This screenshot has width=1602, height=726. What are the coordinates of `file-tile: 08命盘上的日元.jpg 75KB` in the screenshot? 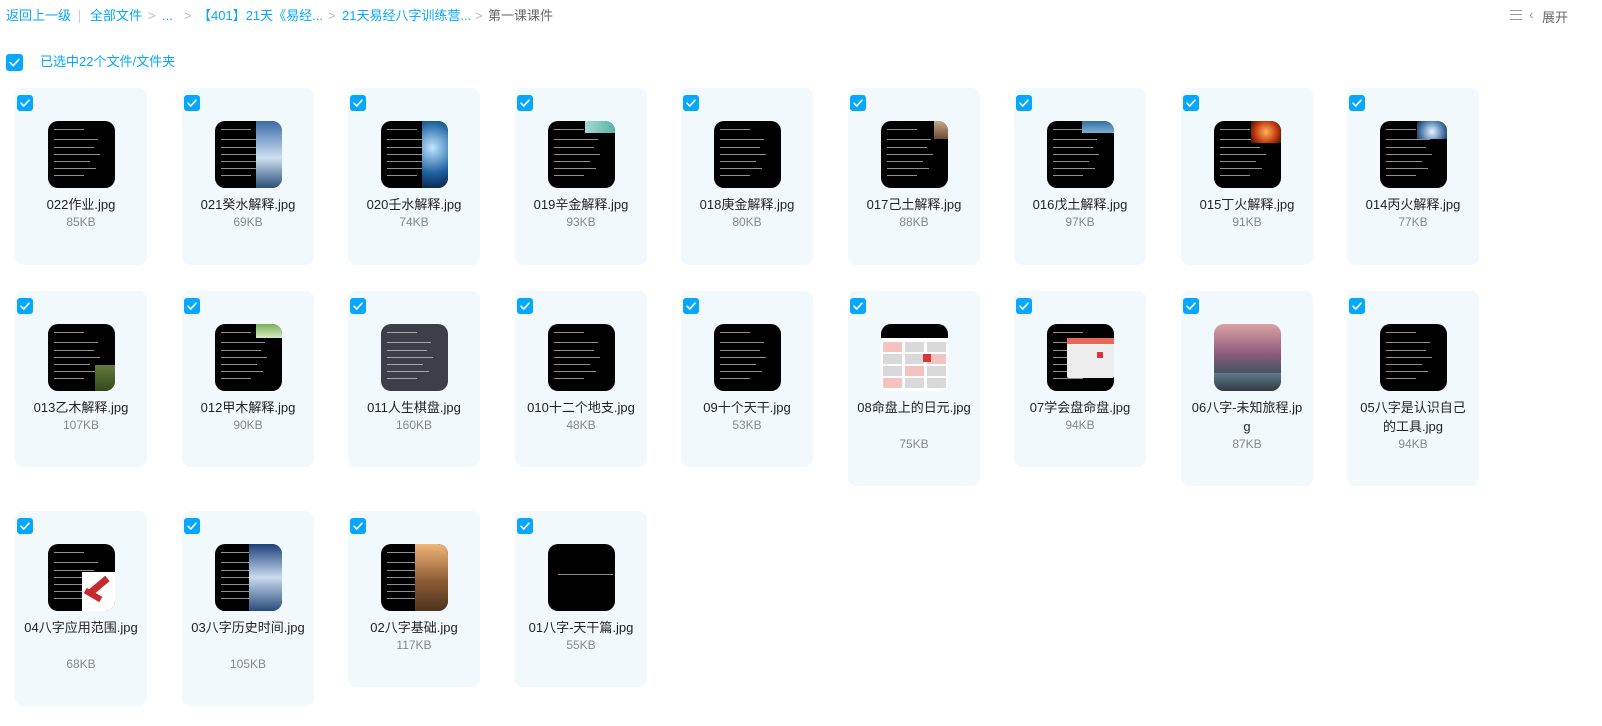 It's located at (914, 388).